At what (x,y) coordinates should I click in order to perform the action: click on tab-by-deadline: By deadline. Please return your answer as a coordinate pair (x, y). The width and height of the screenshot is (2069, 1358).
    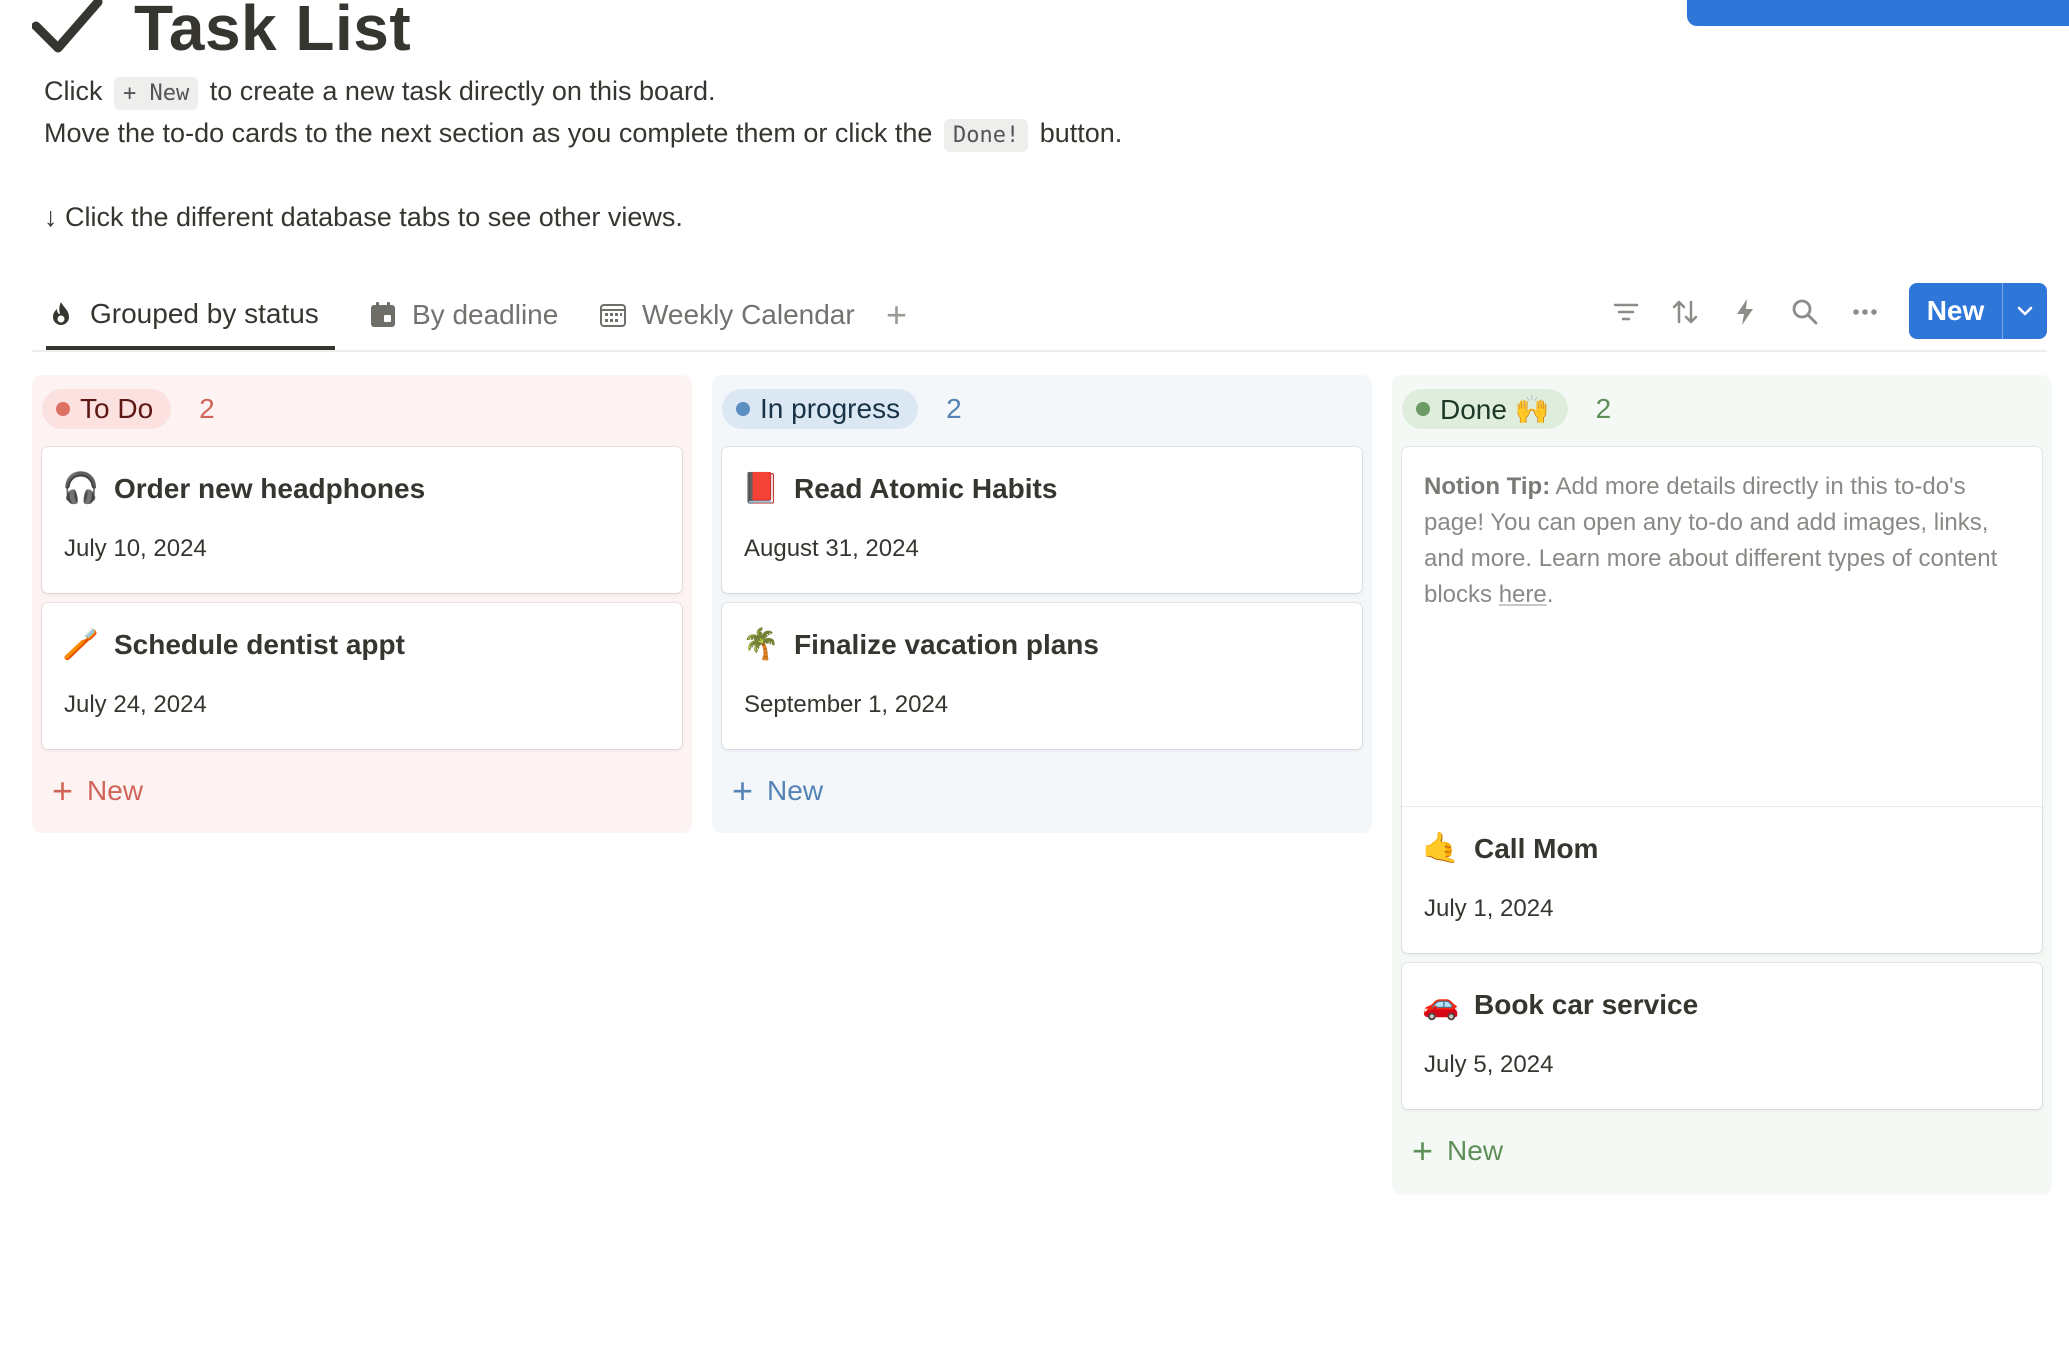
    Looking at the image, I should click on (463, 315).